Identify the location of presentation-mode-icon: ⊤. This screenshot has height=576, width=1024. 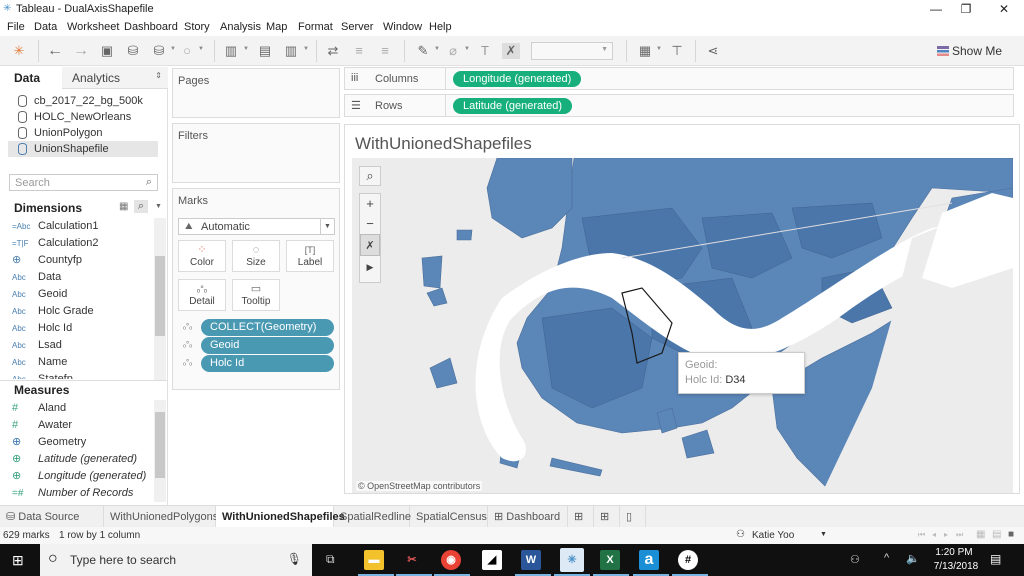
(677, 51).